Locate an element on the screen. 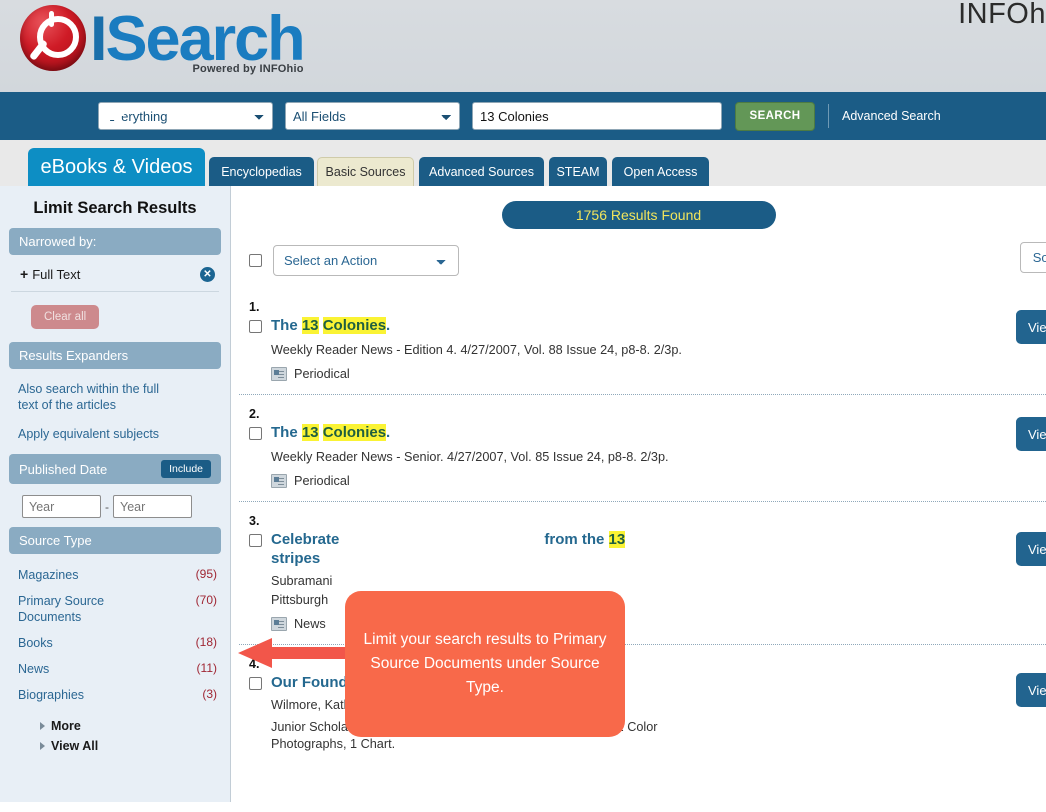 This screenshot has width=1046, height=812. power-search-orb-icon is located at coordinates (53, 38).